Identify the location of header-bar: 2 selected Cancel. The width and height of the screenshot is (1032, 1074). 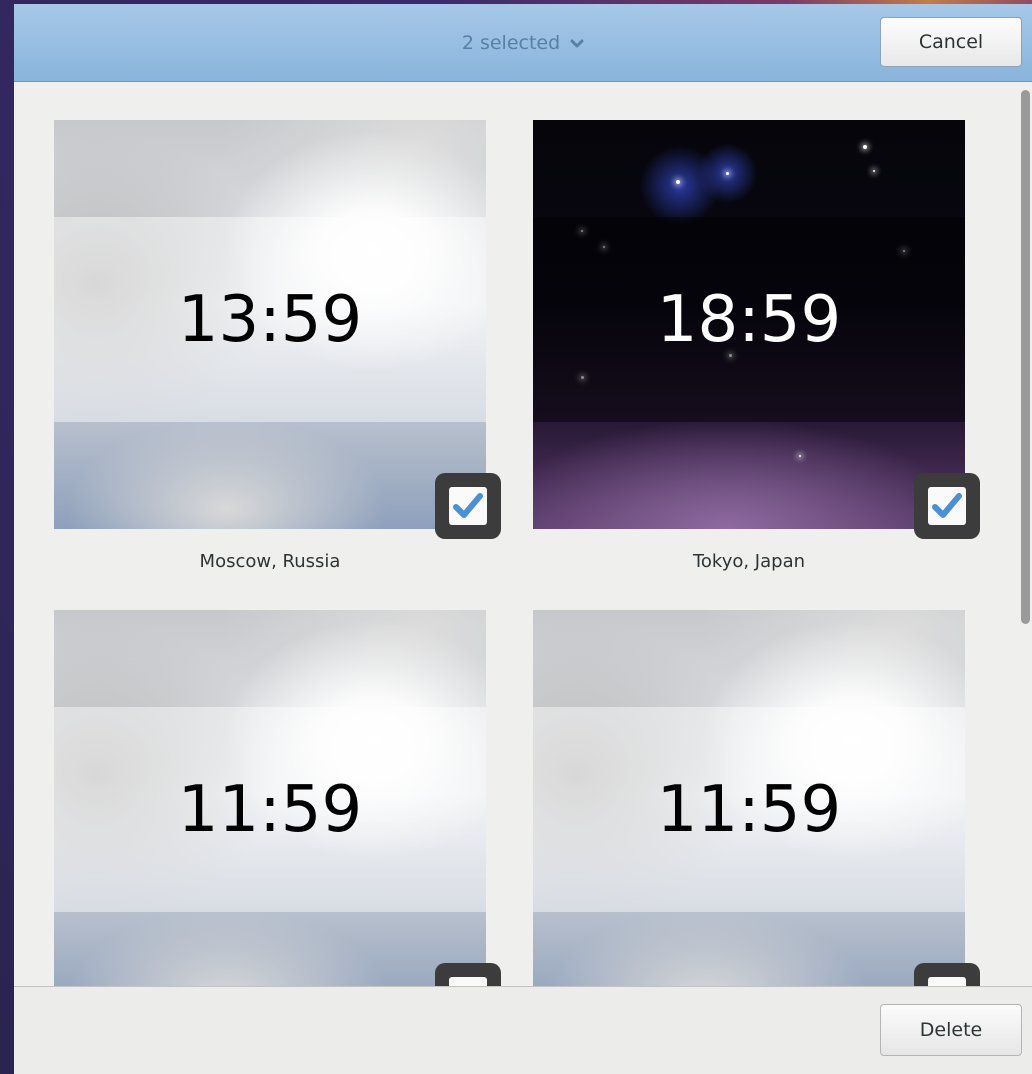
(523, 43).